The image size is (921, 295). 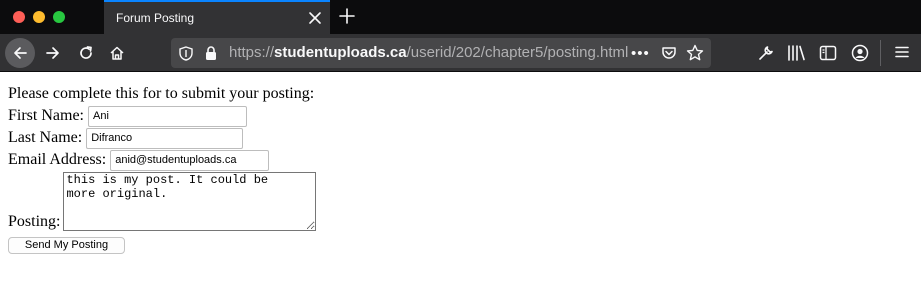 I want to click on first-name-input, so click(x=167, y=116).